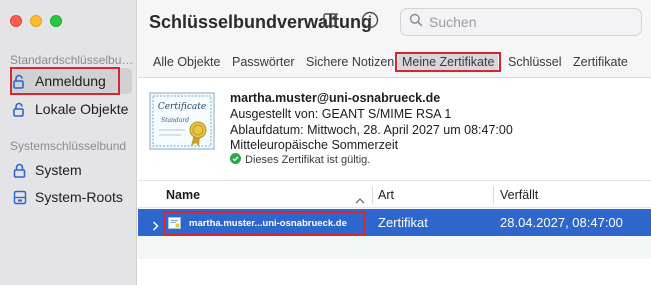  I want to click on table-empty-row, so click(394, 247).